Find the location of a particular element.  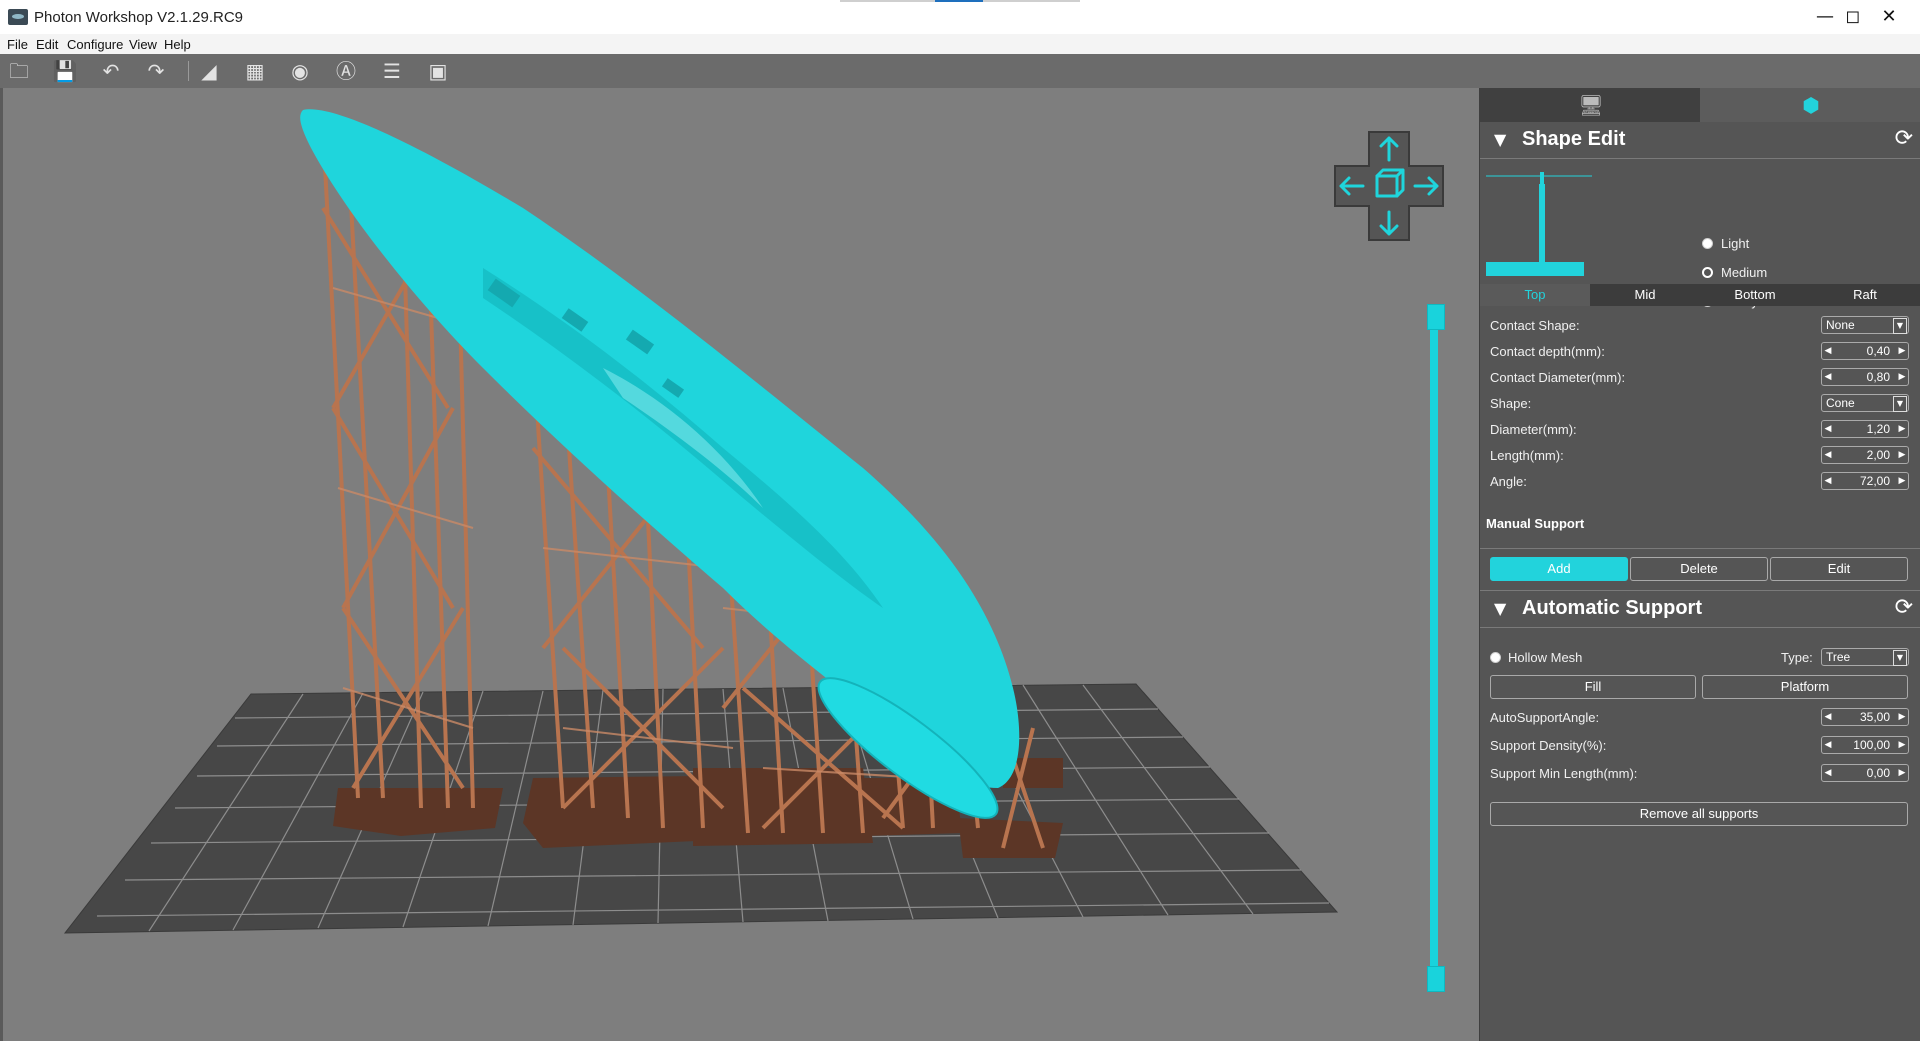

automatic-support-header: ▼ Automatic Support ⟳ is located at coordinates (1700, 609).